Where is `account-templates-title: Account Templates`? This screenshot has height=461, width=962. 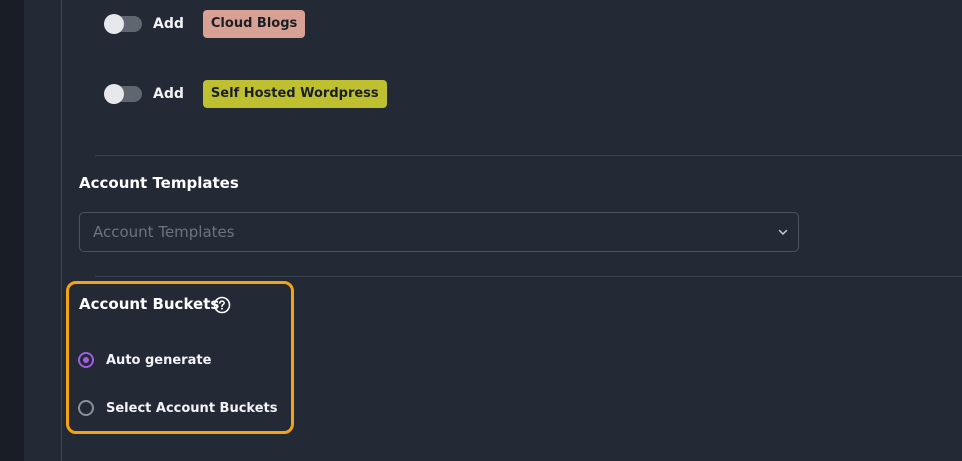 account-templates-title: Account Templates is located at coordinates (159, 183).